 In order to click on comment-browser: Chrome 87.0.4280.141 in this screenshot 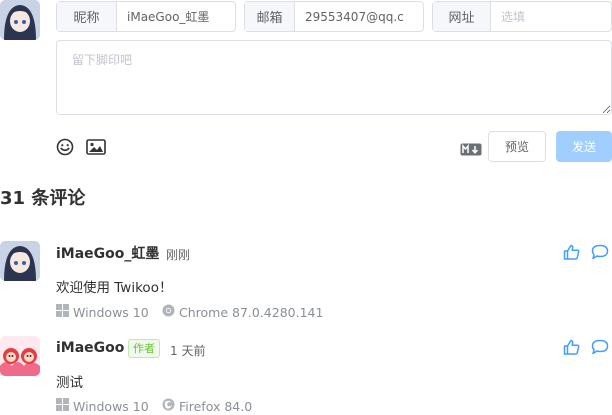, I will do `click(242, 312)`.